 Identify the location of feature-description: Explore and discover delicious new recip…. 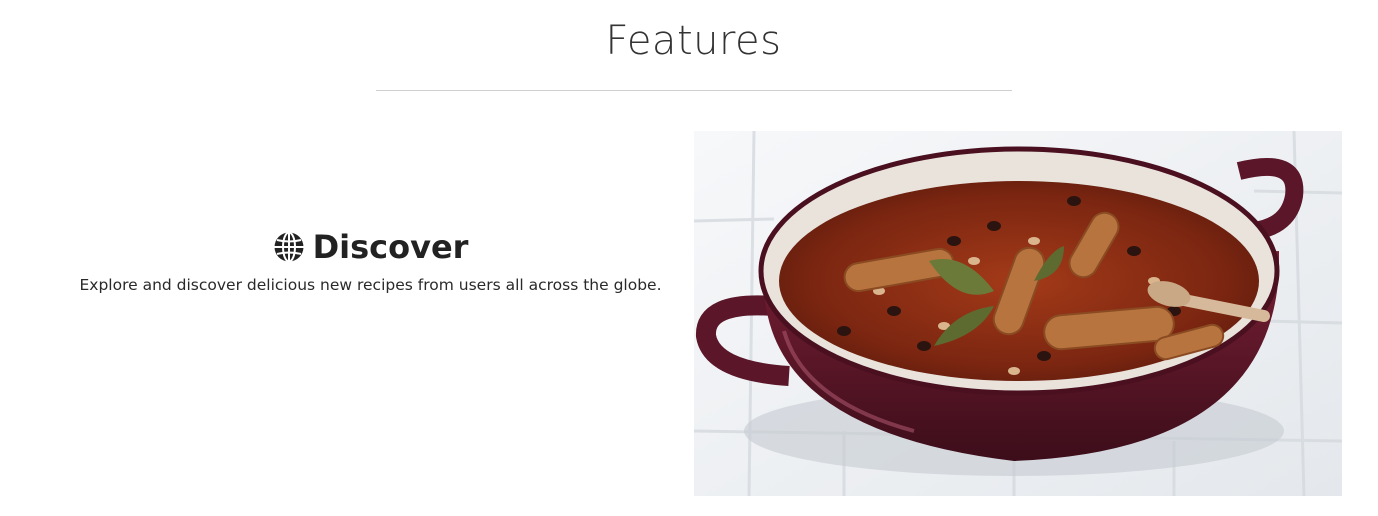
(370, 285).